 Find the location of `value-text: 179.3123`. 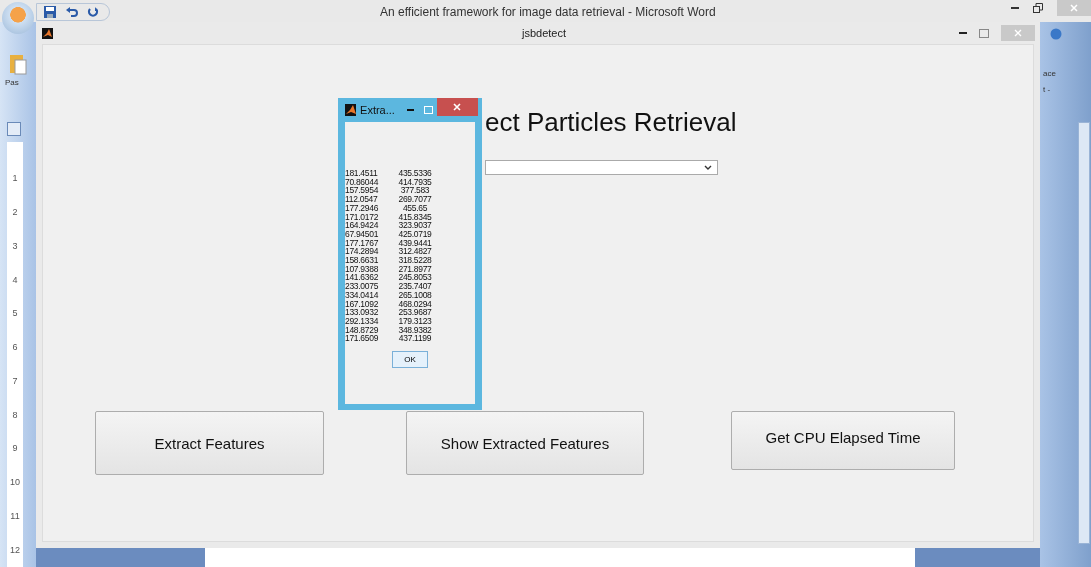

value-text: 179.3123 is located at coordinates (415, 321).